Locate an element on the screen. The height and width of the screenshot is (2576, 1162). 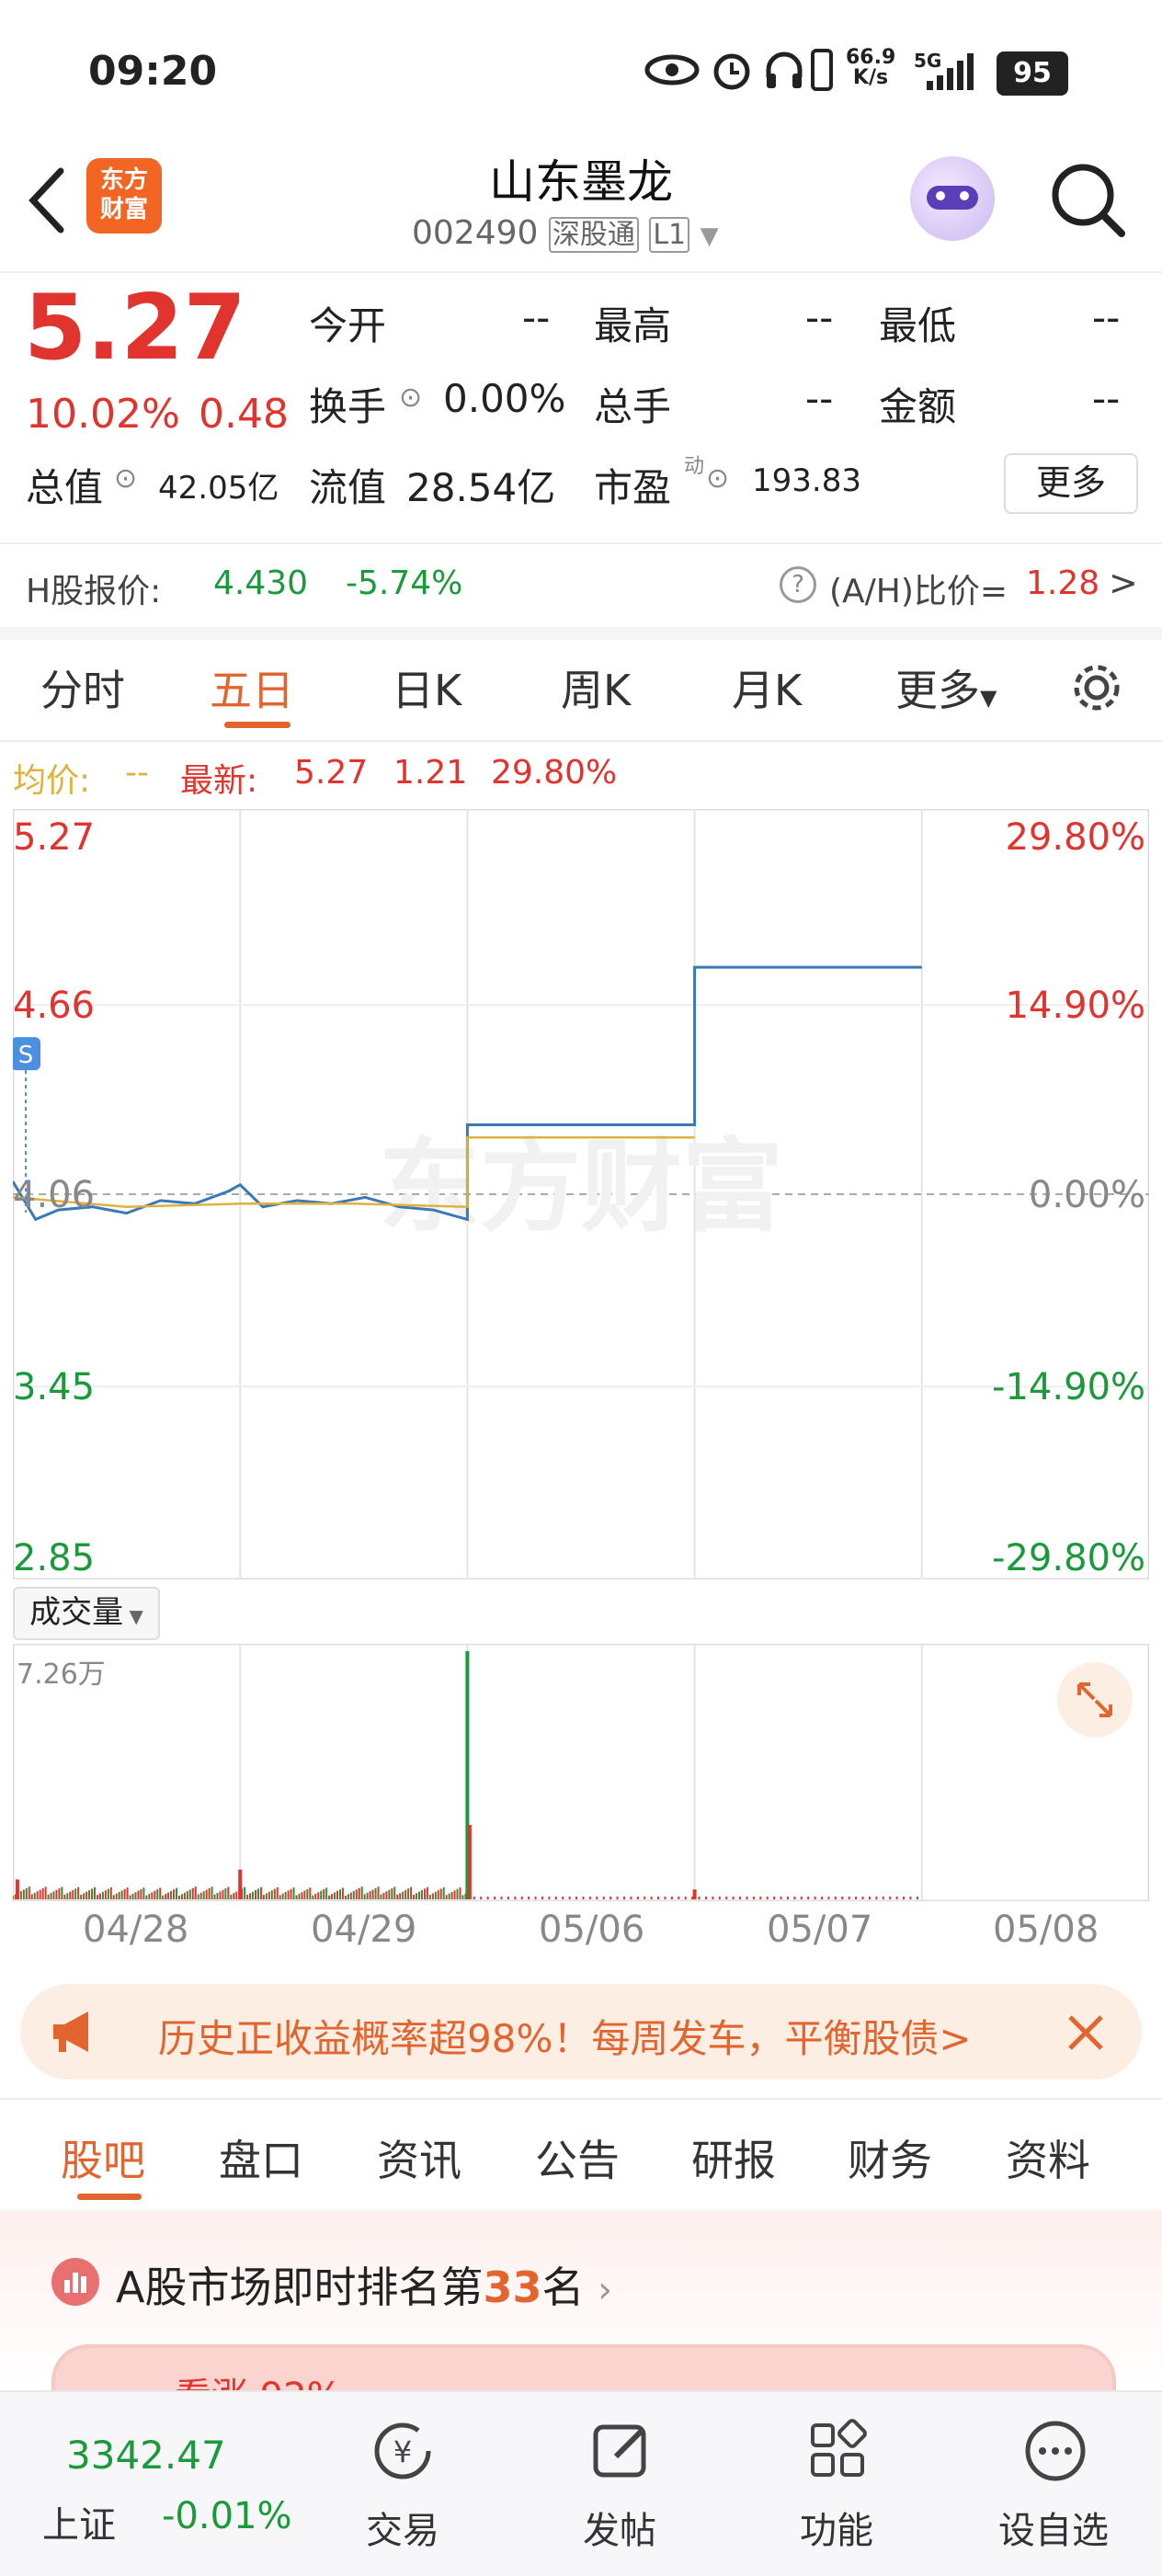
h-share-change: -5.74% is located at coordinates (405, 583).